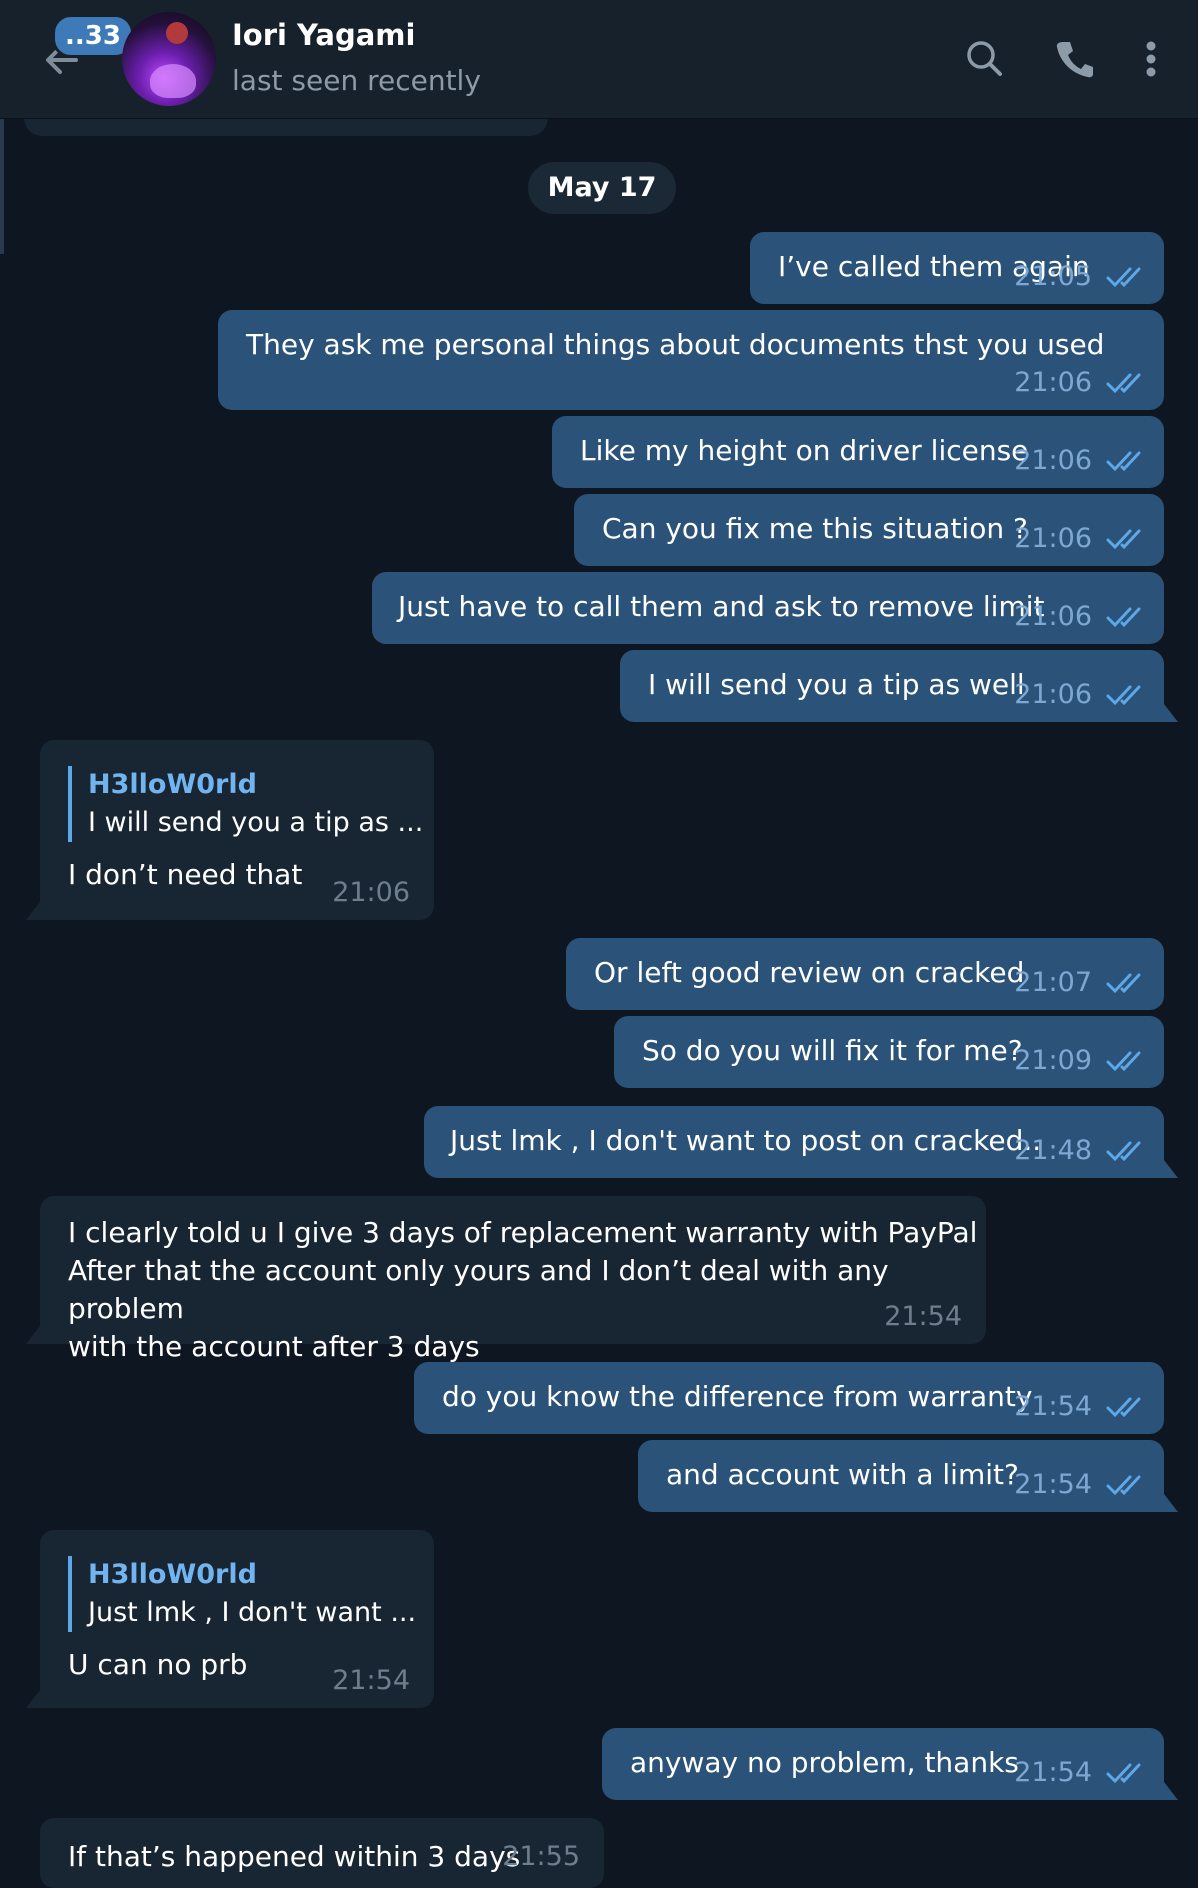 This screenshot has height=1888, width=1198. Describe the element at coordinates (294, 1856) in the screenshot. I see `message-text: If that’s happened within 3 days` at that location.